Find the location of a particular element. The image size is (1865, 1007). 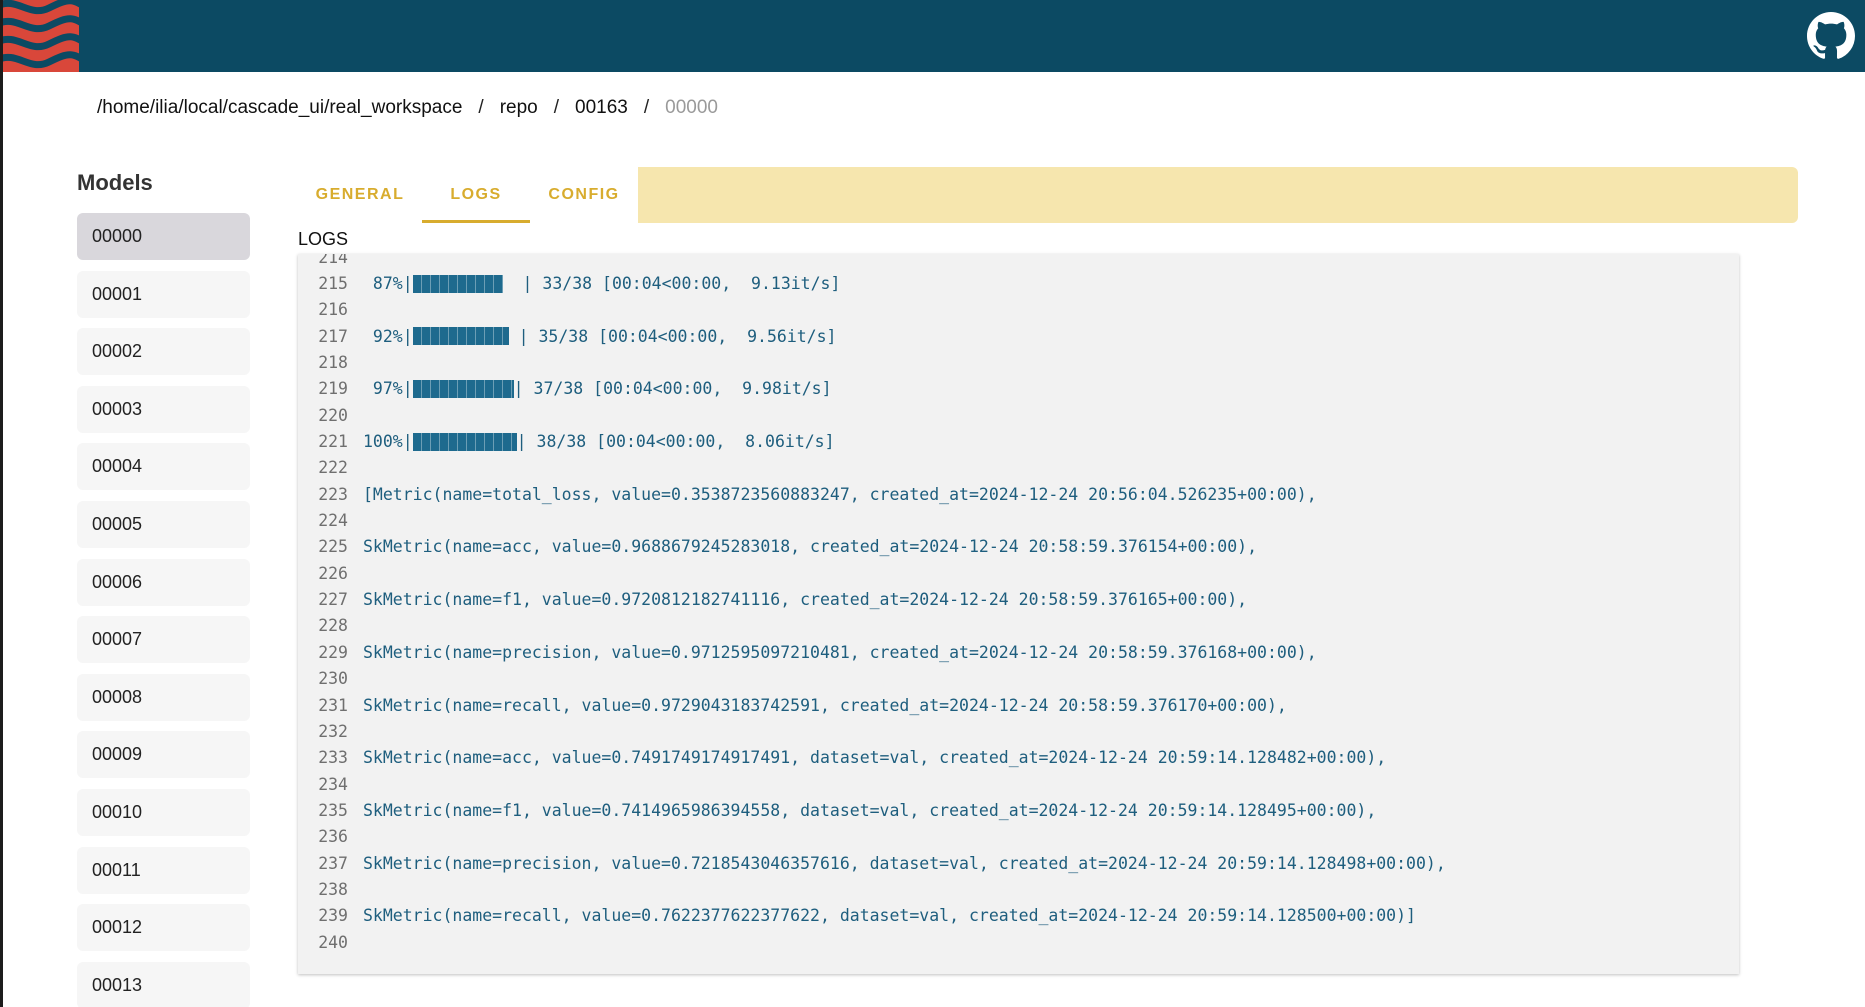

cascade-logo-icon is located at coordinates (41, 36).